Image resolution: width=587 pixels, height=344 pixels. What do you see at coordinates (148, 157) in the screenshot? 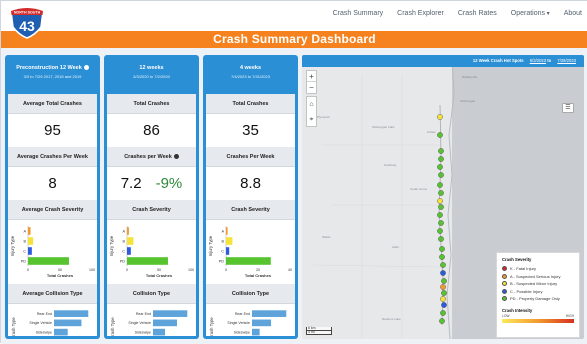
I see `section-heading-label: Crashes per Week` at bounding box center [148, 157].